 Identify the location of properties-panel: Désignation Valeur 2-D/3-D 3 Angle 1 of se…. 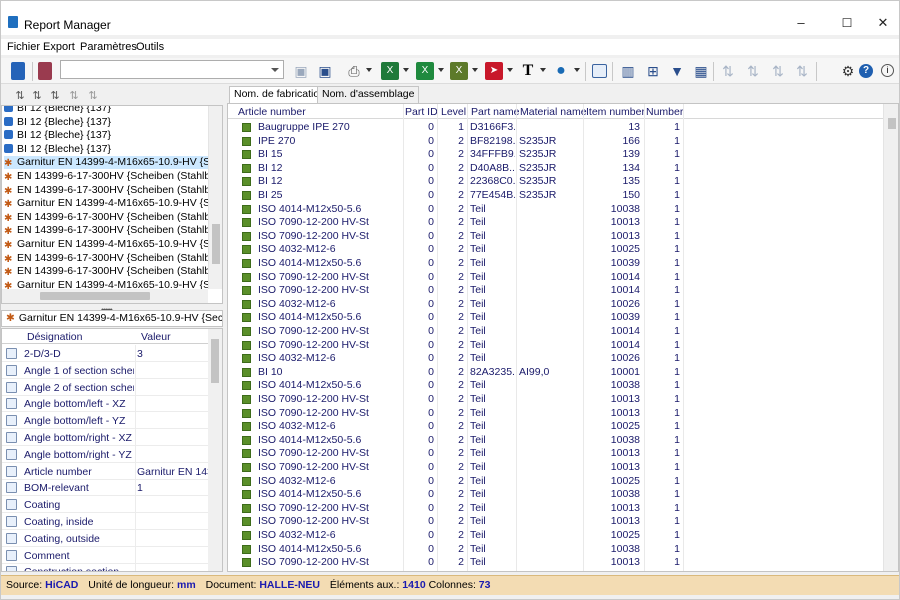
(112, 450).